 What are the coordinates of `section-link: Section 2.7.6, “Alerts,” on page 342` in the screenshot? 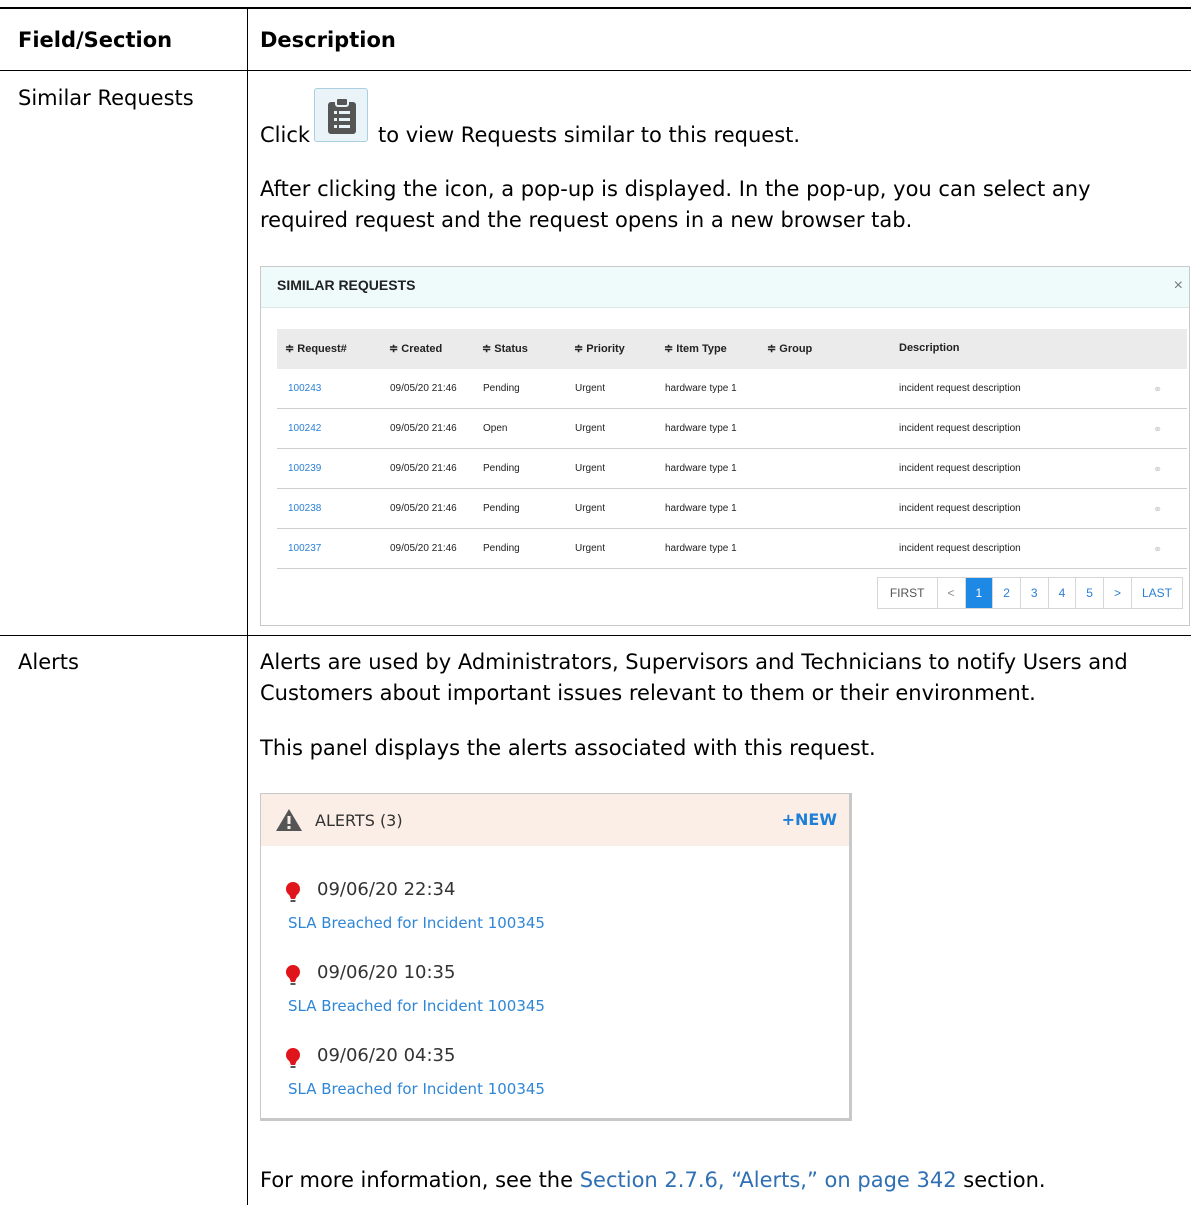 It's located at (768, 1180).